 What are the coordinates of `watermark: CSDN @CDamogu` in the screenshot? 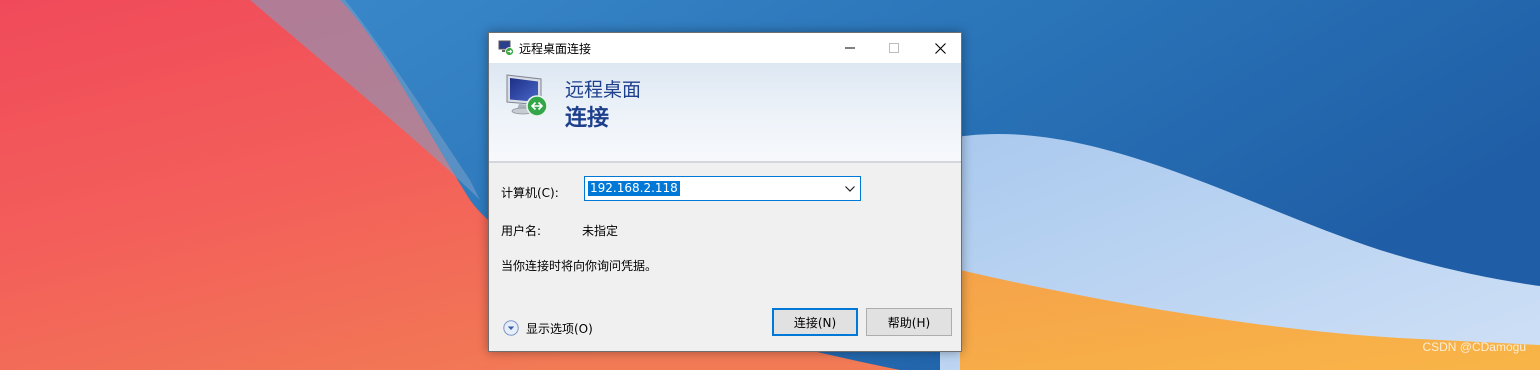 It's located at (1474, 347).